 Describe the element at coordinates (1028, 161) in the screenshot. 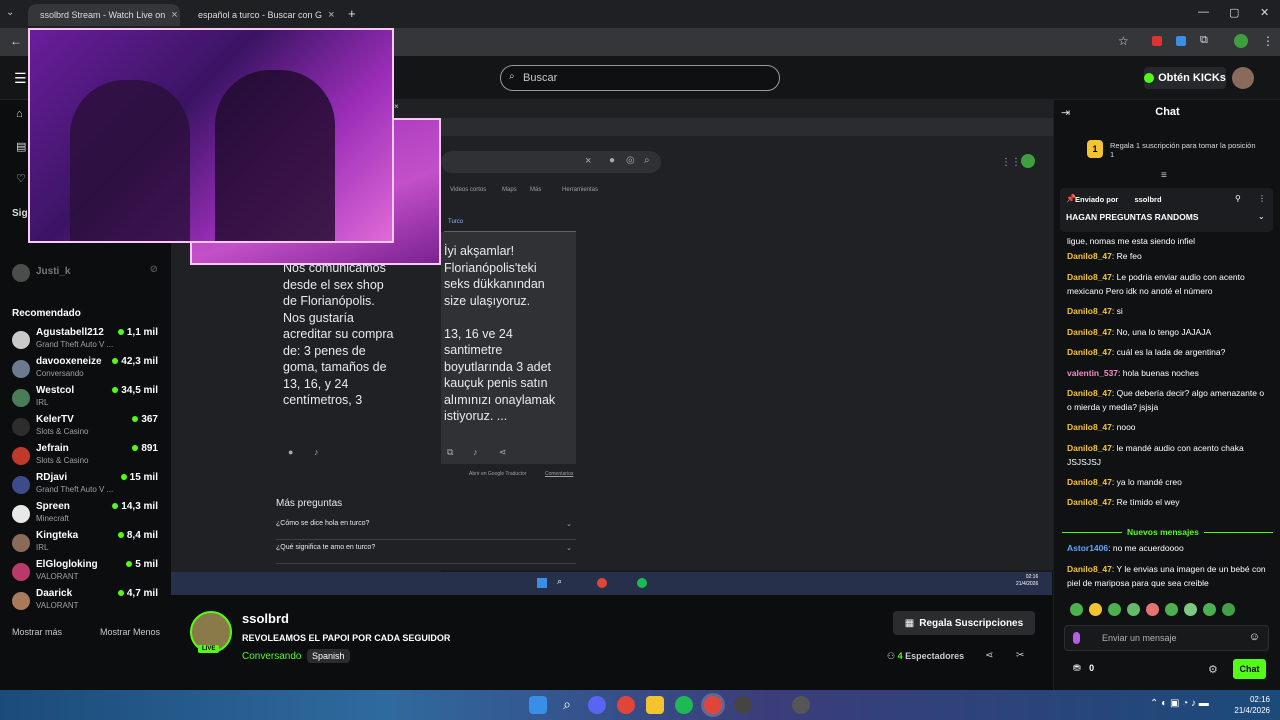

I see `google-account-avatar` at that location.